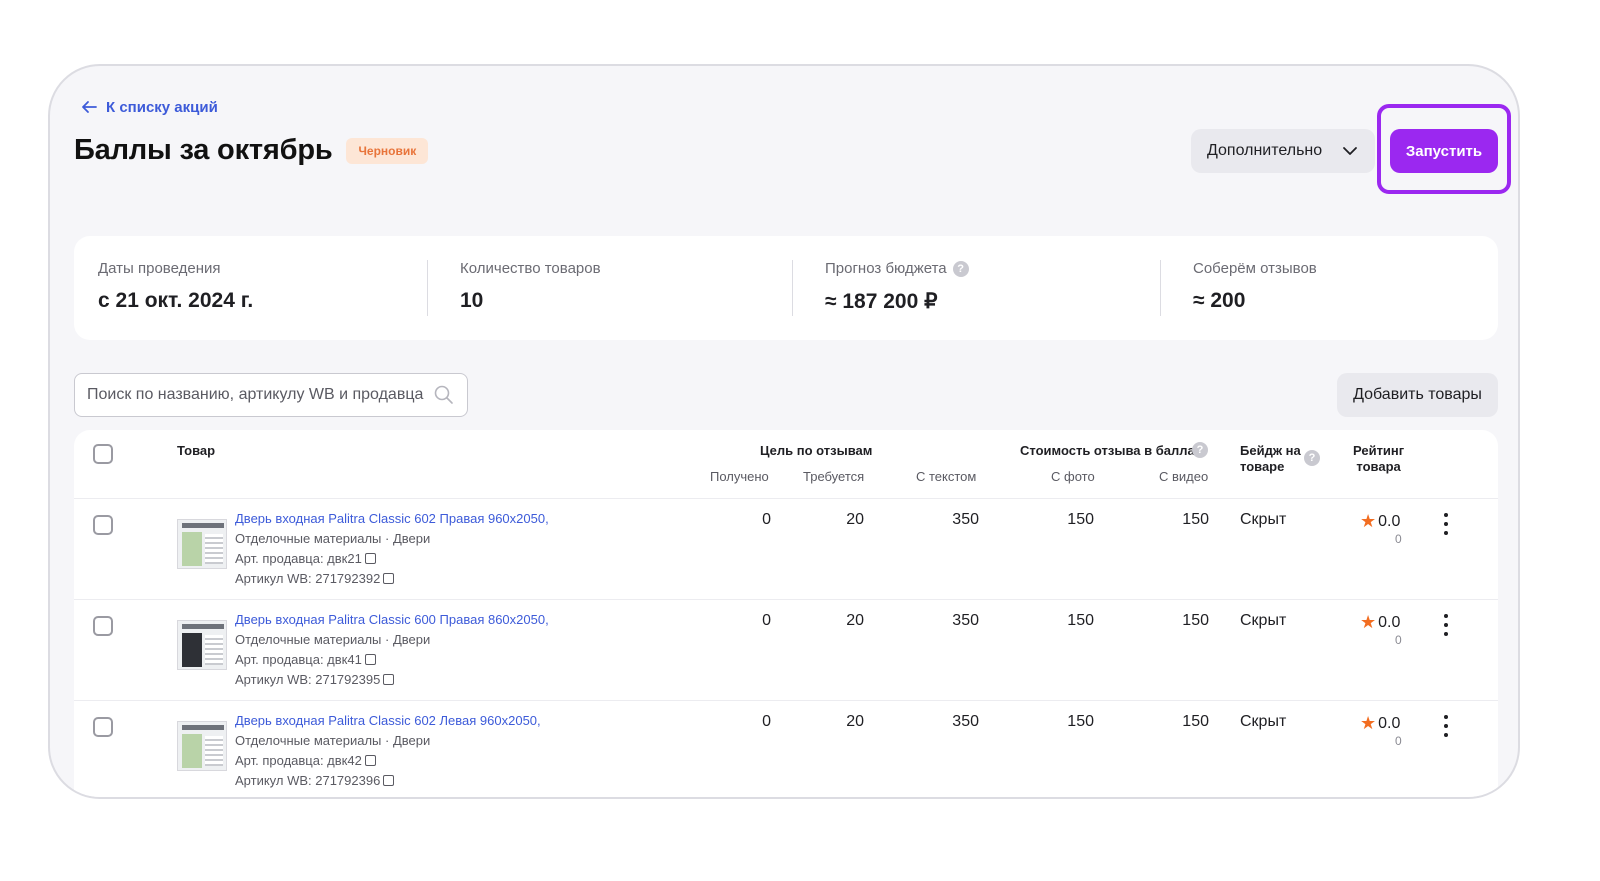 This screenshot has width=1600, height=881. I want to click on seller-article-text: Арт. продавца: двк21, so click(298, 558).